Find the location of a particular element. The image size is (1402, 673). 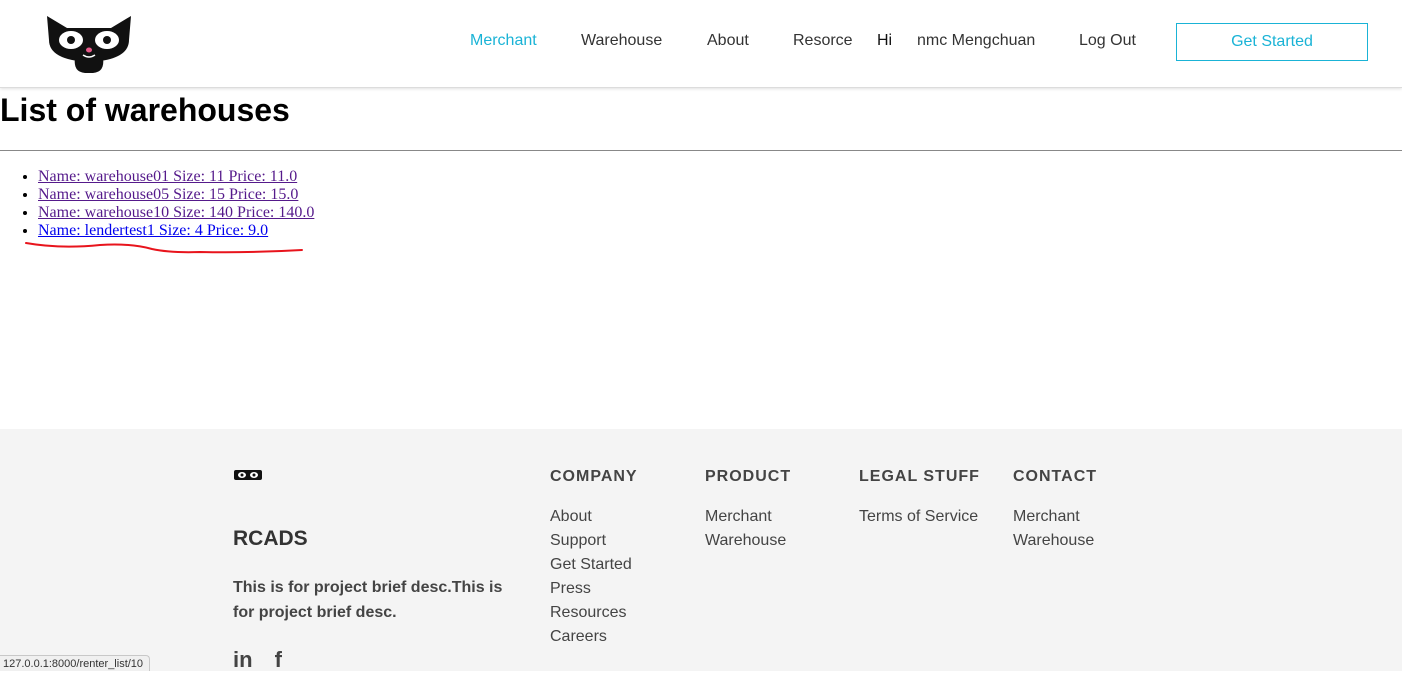

footer-column-contact: CONTACT Merchant Warehouse is located at coordinates (1055, 510).